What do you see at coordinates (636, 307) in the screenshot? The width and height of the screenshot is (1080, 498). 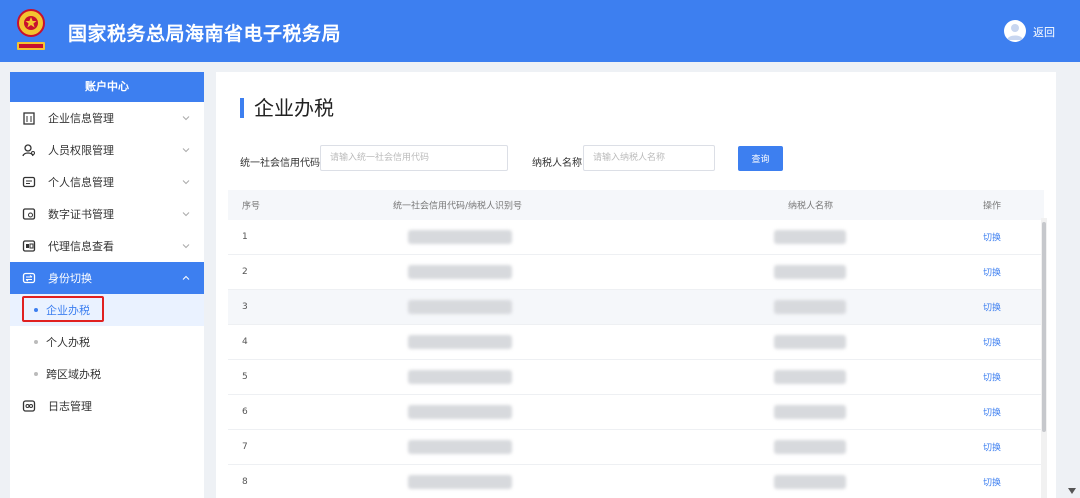 I see `table-row: 3 切换` at bounding box center [636, 307].